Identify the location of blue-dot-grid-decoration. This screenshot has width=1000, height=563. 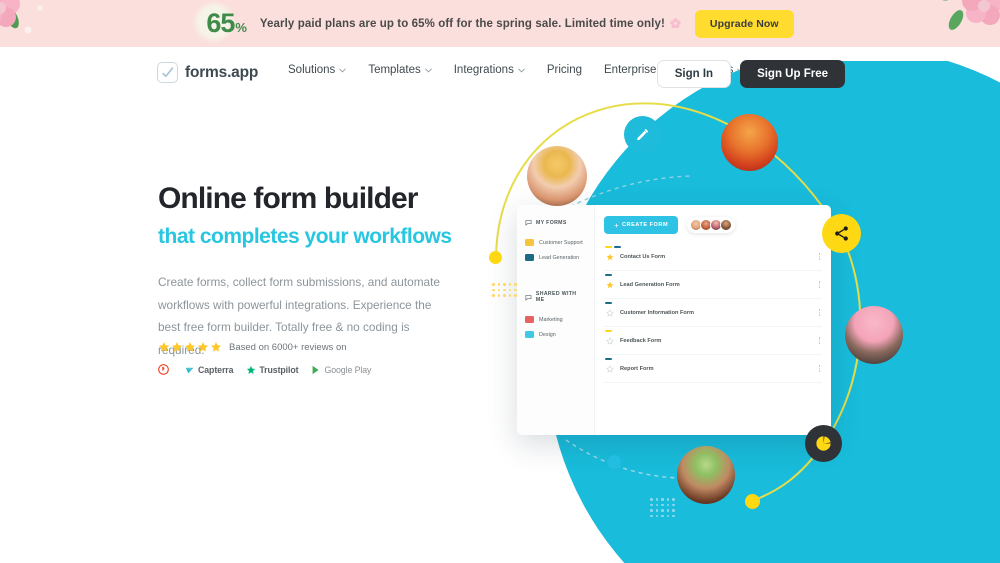
(662, 507).